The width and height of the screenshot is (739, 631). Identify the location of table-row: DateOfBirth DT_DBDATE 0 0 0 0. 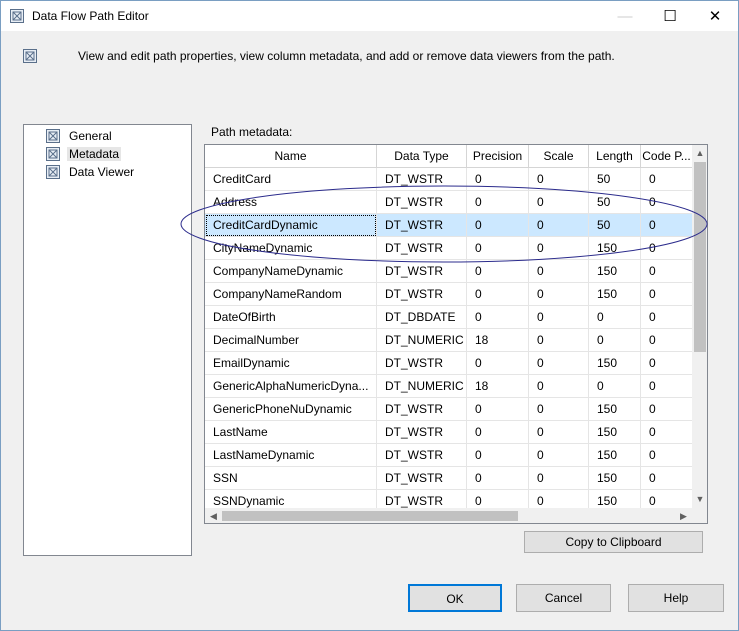
(448, 317).